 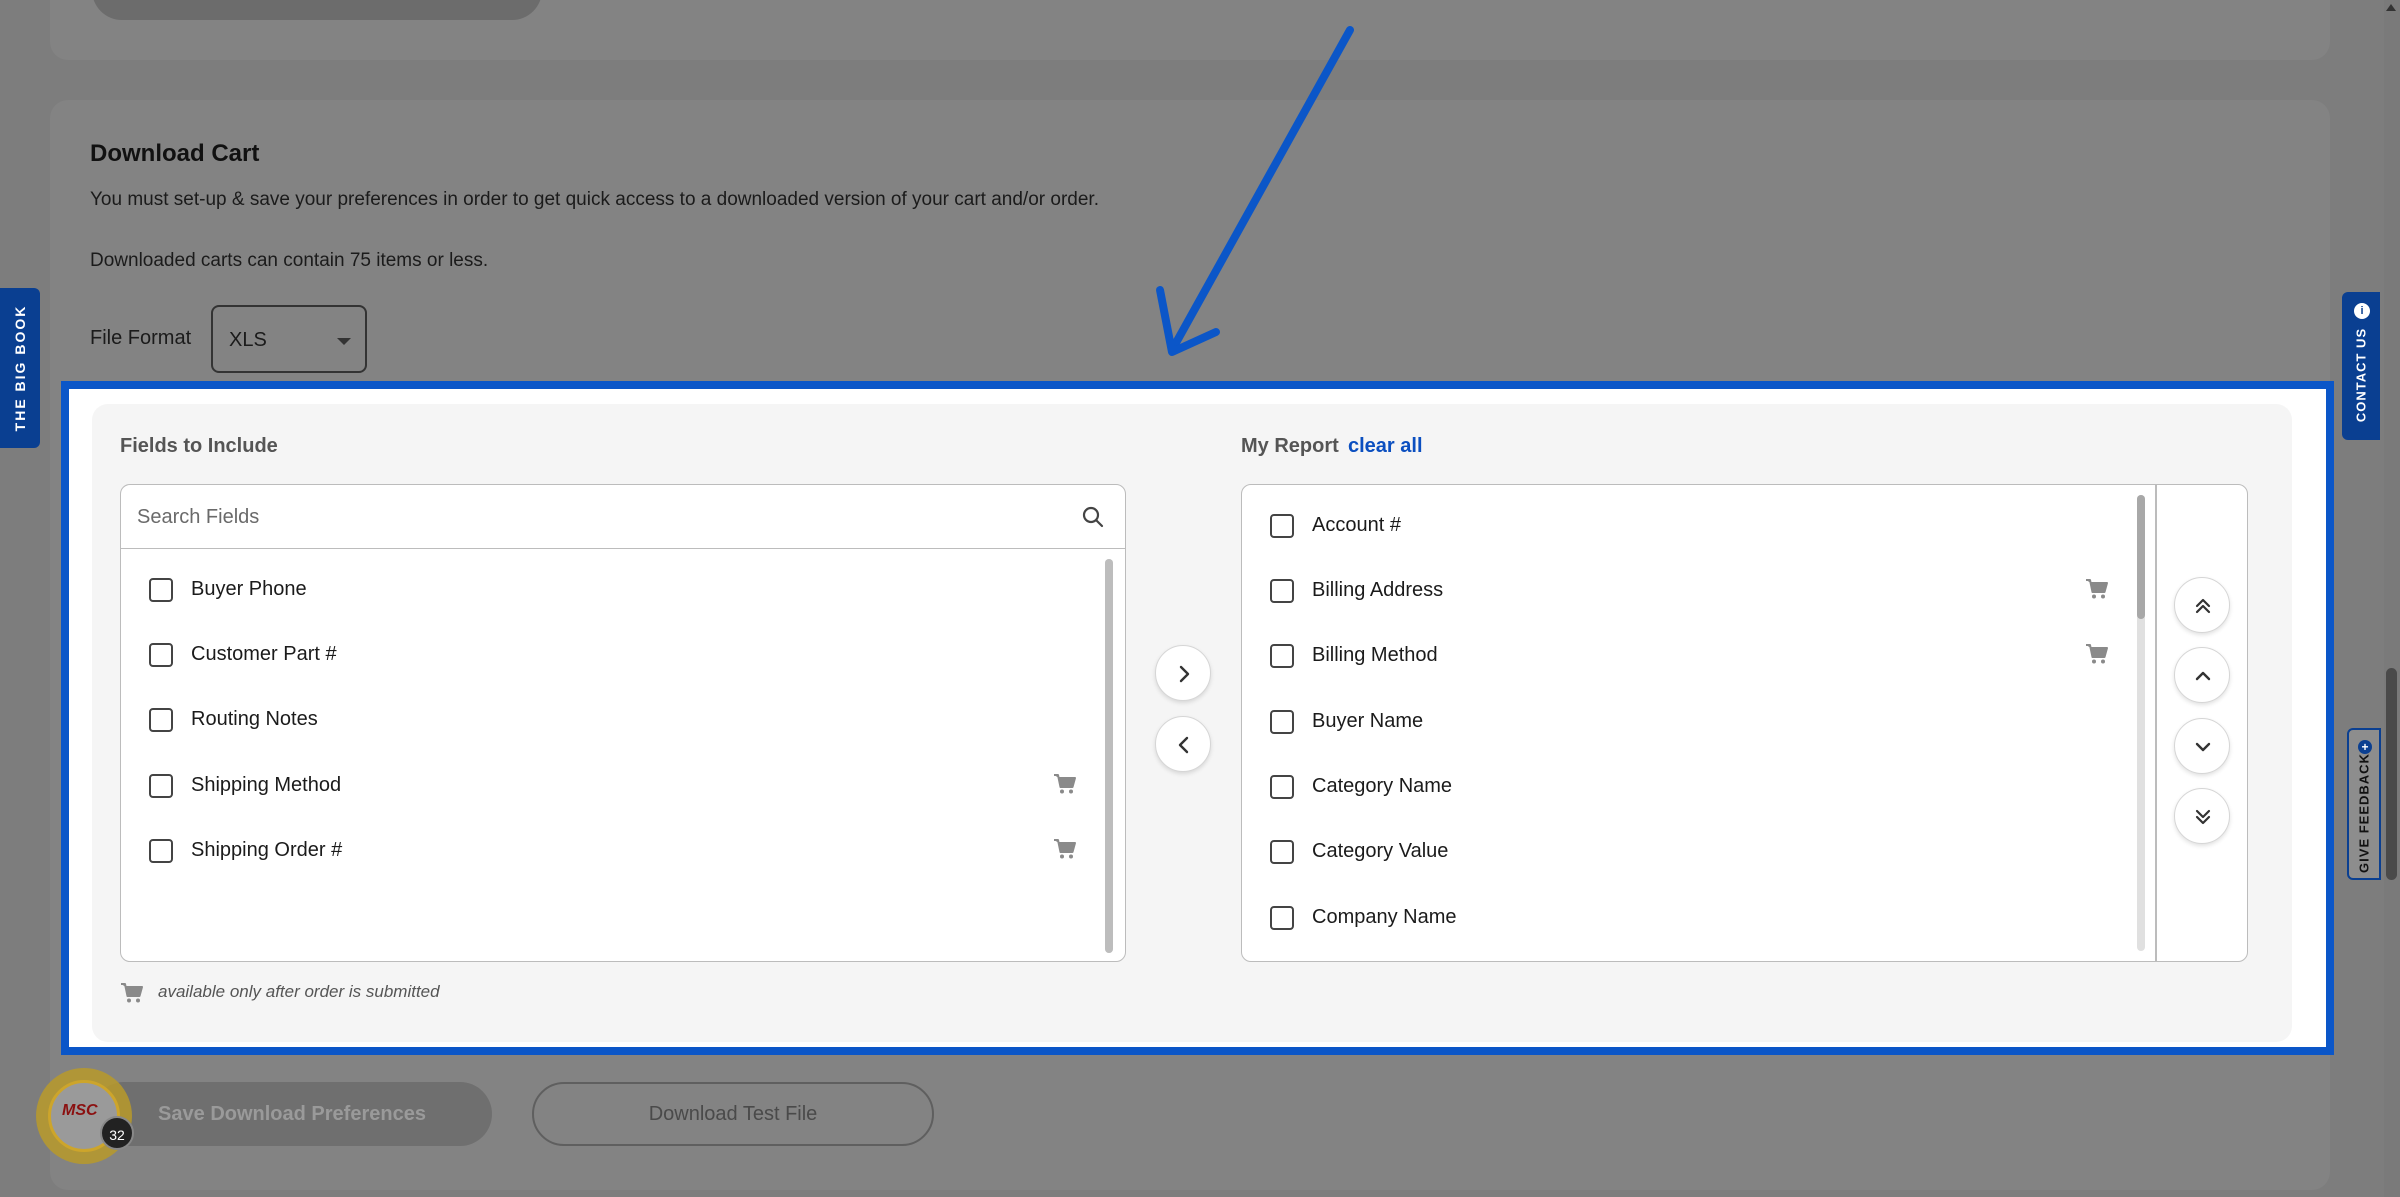 What do you see at coordinates (1378, 590) in the screenshot?
I see `report-label: Billing Address` at bounding box center [1378, 590].